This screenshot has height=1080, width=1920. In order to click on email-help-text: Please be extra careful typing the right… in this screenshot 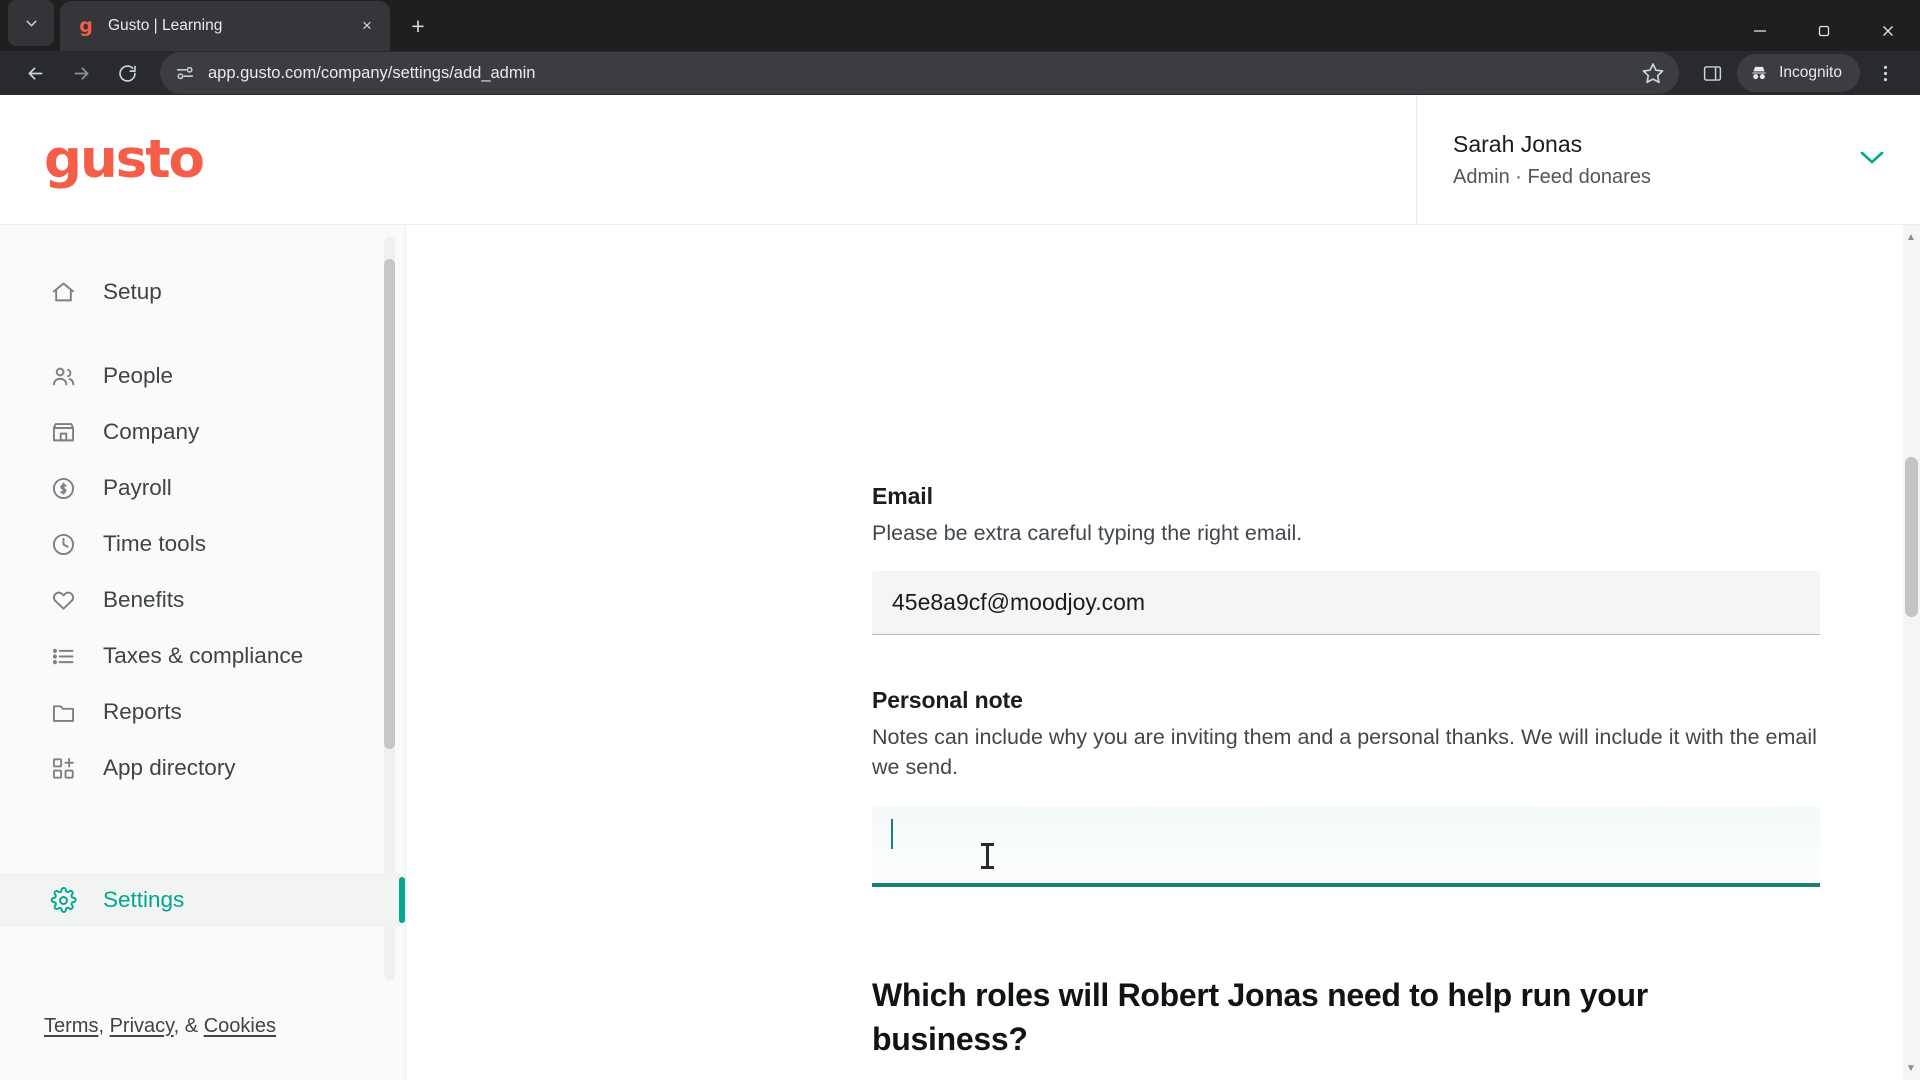, I will do `click(1087, 533)`.